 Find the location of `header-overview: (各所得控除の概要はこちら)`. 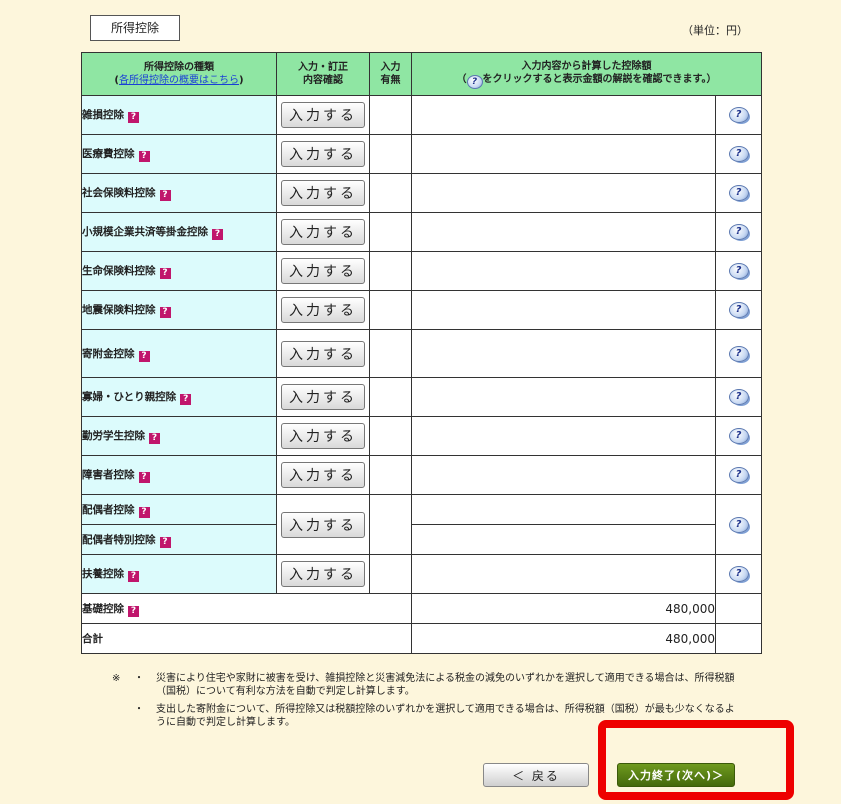

header-overview: (各所得控除の概要はこちら) is located at coordinates (179, 80).